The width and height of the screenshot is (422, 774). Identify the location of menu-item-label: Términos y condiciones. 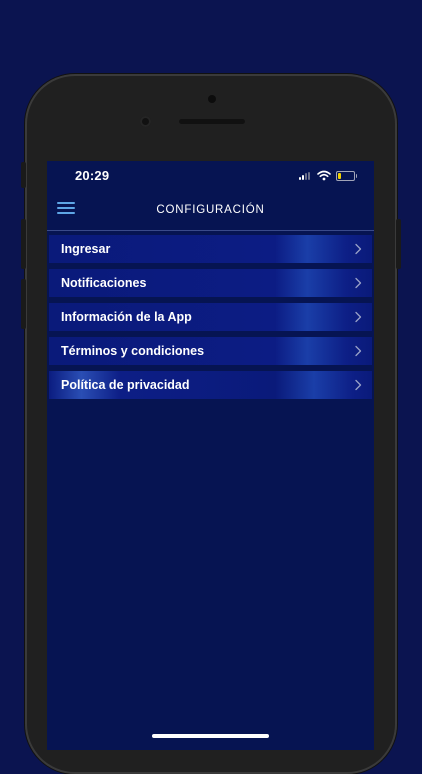
(133, 351).